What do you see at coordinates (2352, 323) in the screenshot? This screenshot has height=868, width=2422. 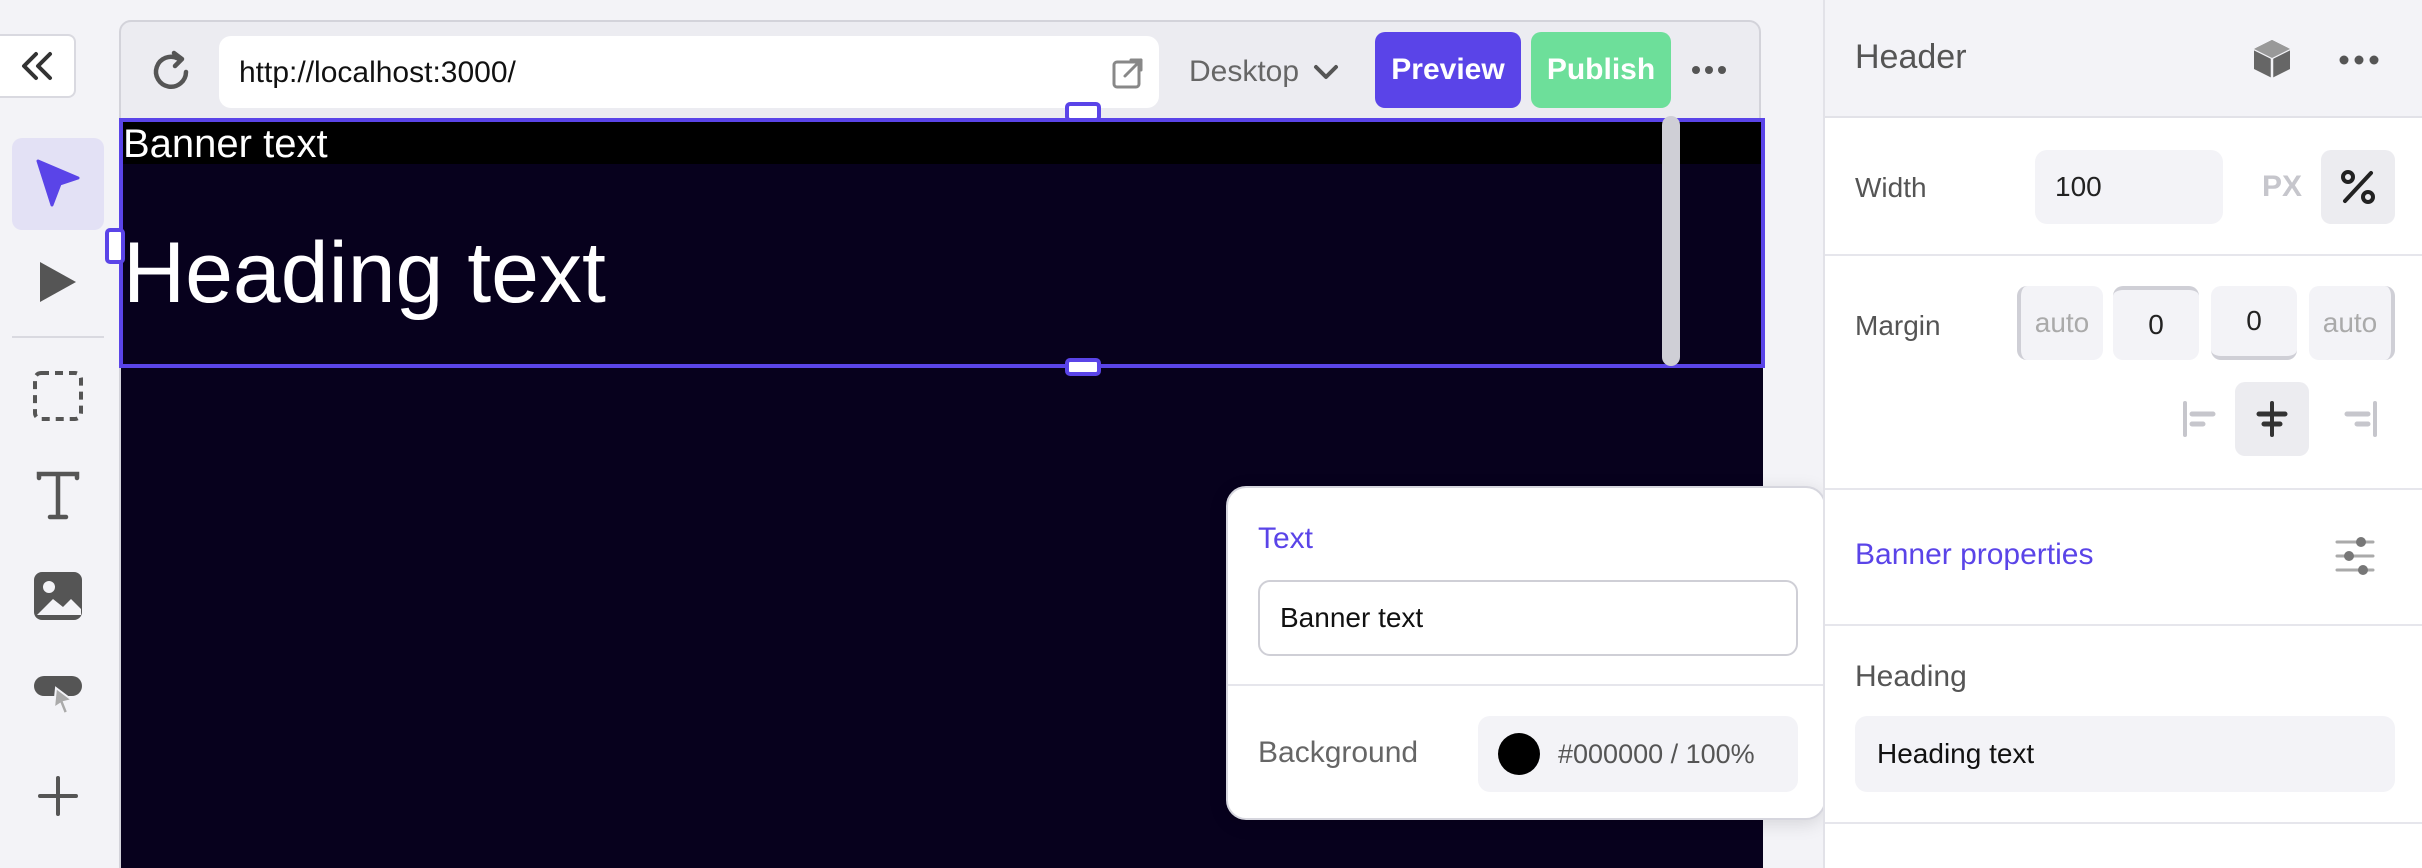 I see `margin-right-input: auto` at bounding box center [2352, 323].